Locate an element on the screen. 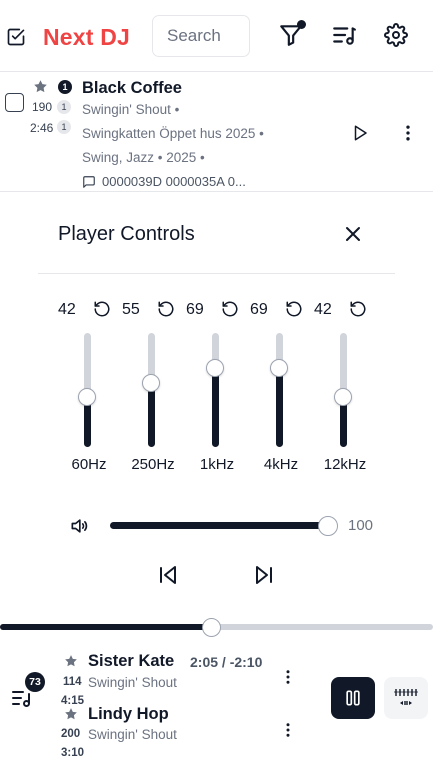  queue-item-duration: 3:10 is located at coordinates (73, 753).